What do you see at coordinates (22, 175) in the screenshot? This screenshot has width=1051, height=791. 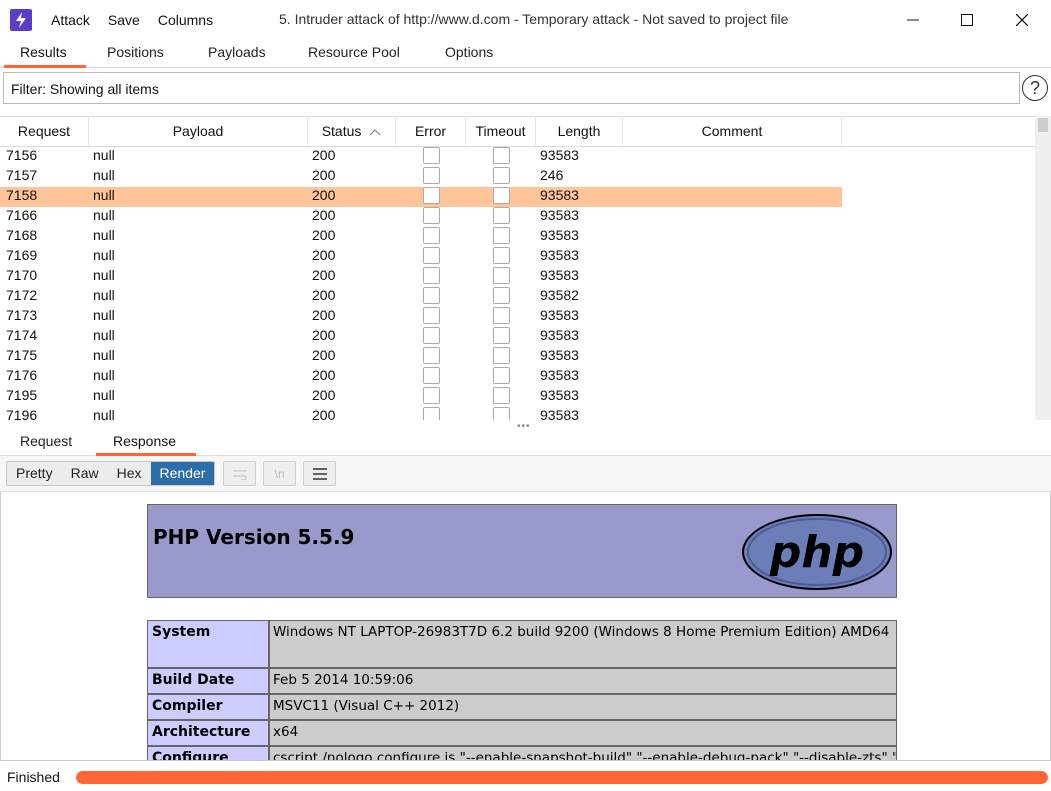 I see `cell-request: 7157` at bounding box center [22, 175].